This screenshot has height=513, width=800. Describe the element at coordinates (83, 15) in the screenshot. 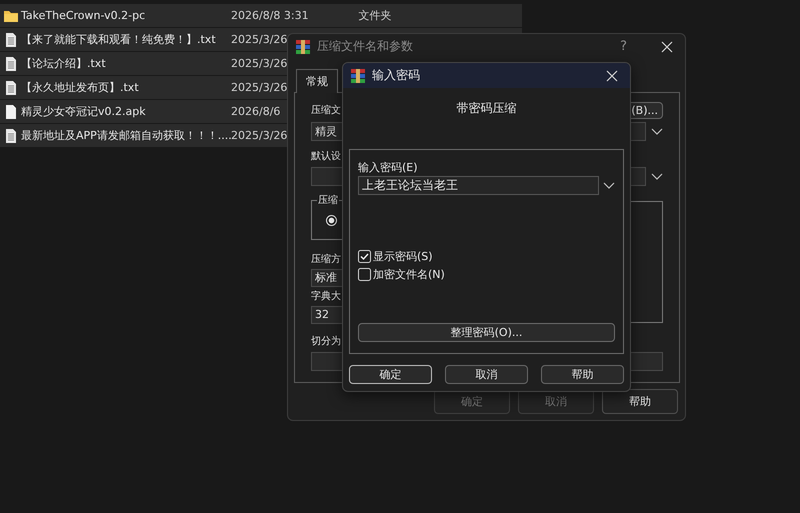

I see `file-name: TakeTheCrown-v0.2-pc` at that location.